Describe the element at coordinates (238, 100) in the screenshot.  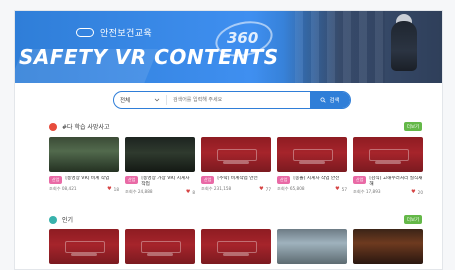
I see `search-input` at that location.